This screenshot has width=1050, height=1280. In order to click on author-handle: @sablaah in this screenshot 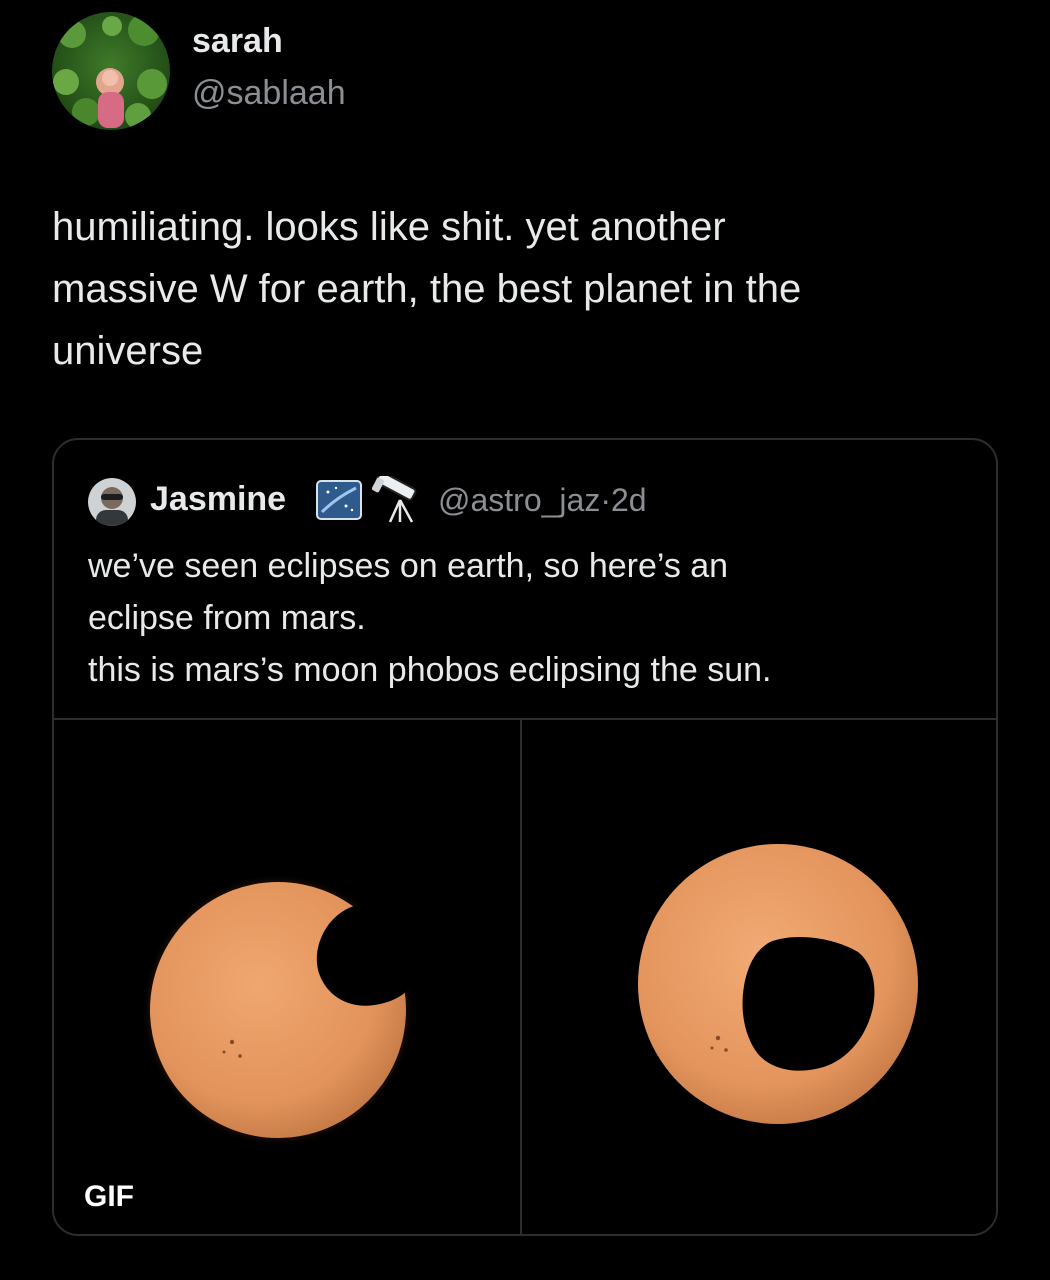, I will do `click(269, 93)`.